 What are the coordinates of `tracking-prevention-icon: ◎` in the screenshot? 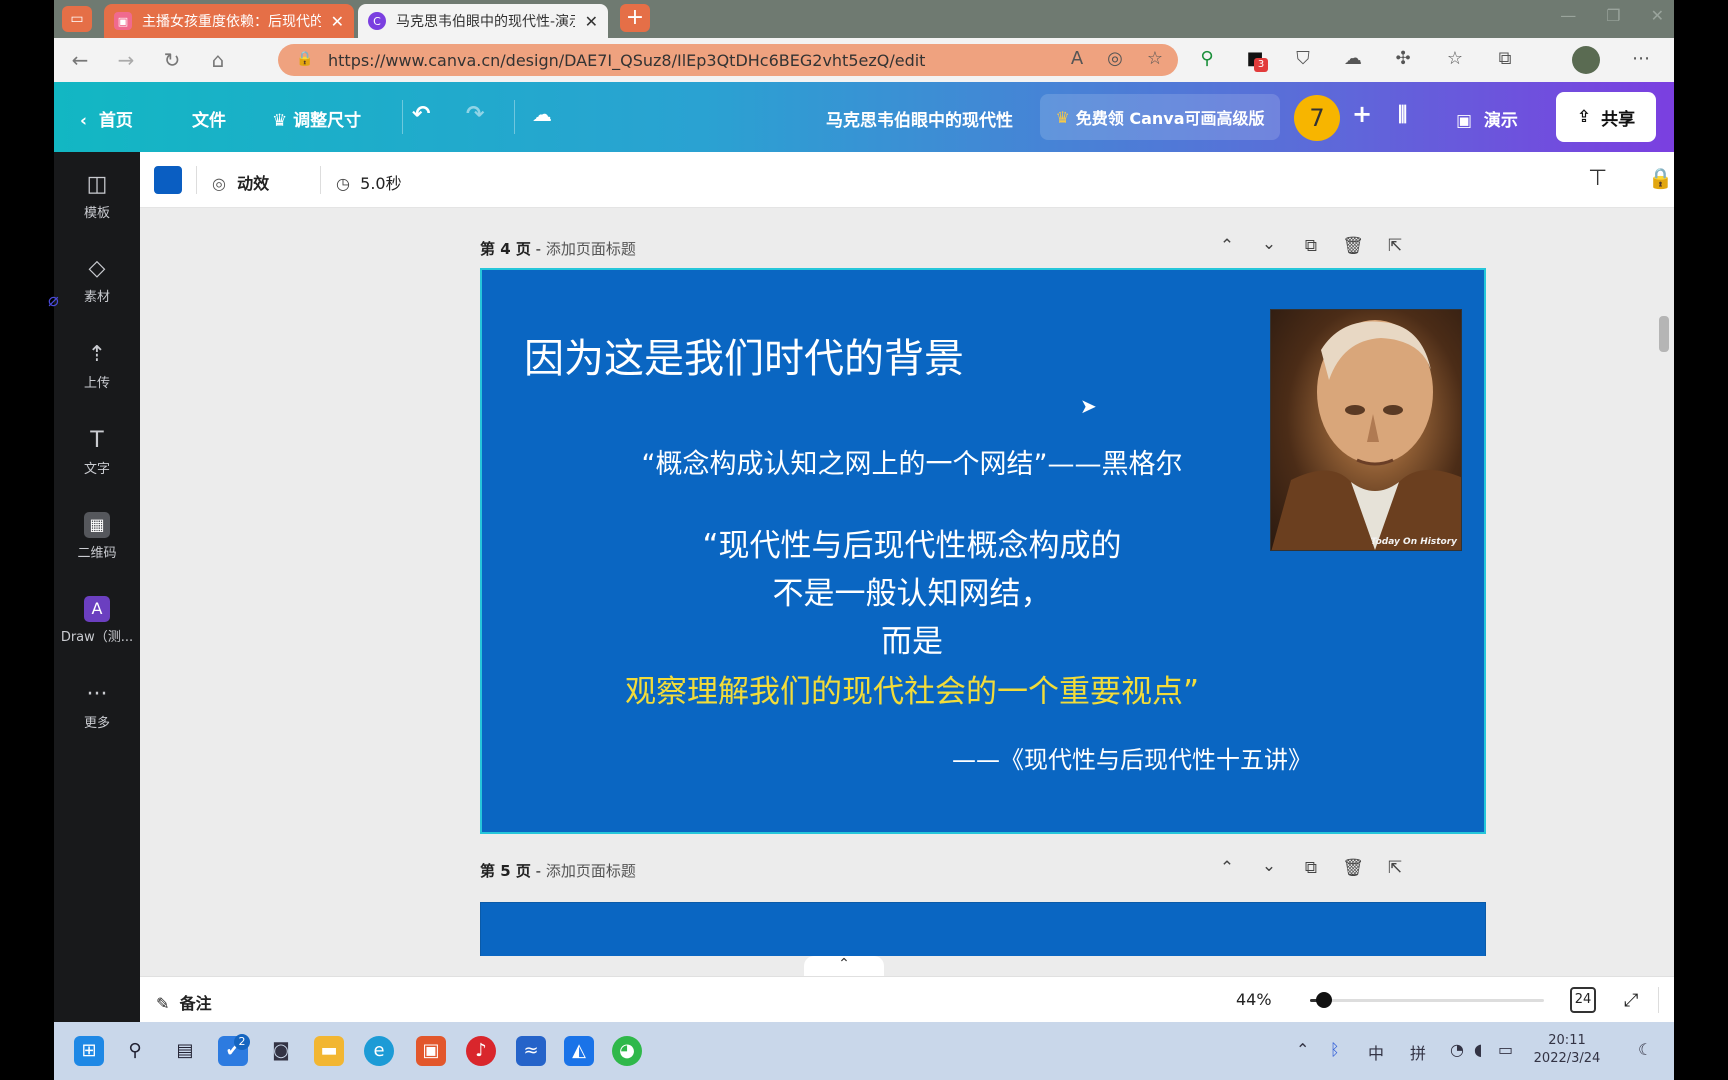 It's located at (1115, 59).